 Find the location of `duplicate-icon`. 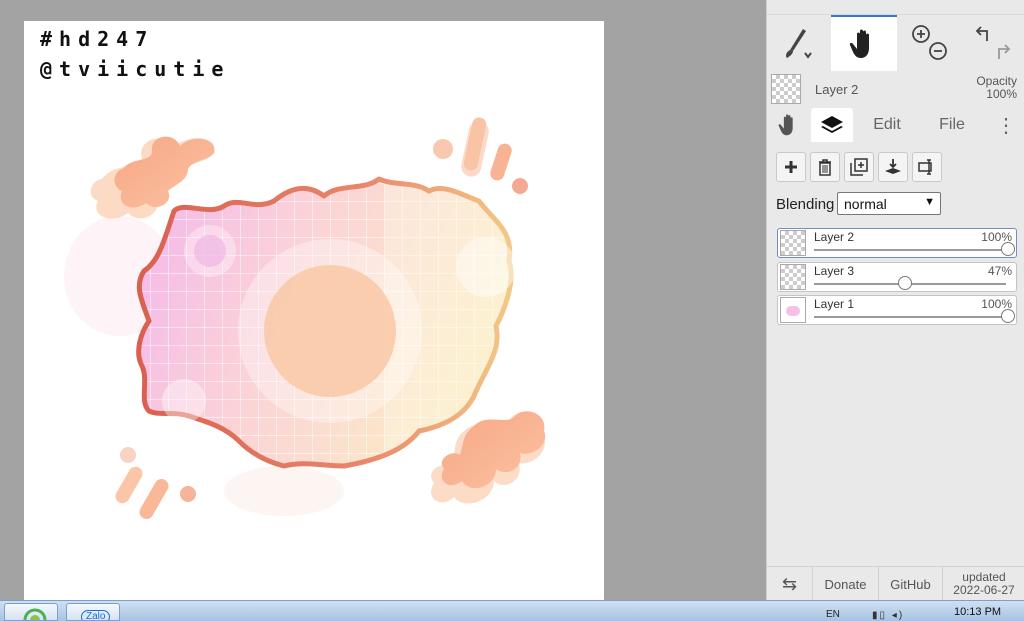

duplicate-icon is located at coordinates (859, 167).